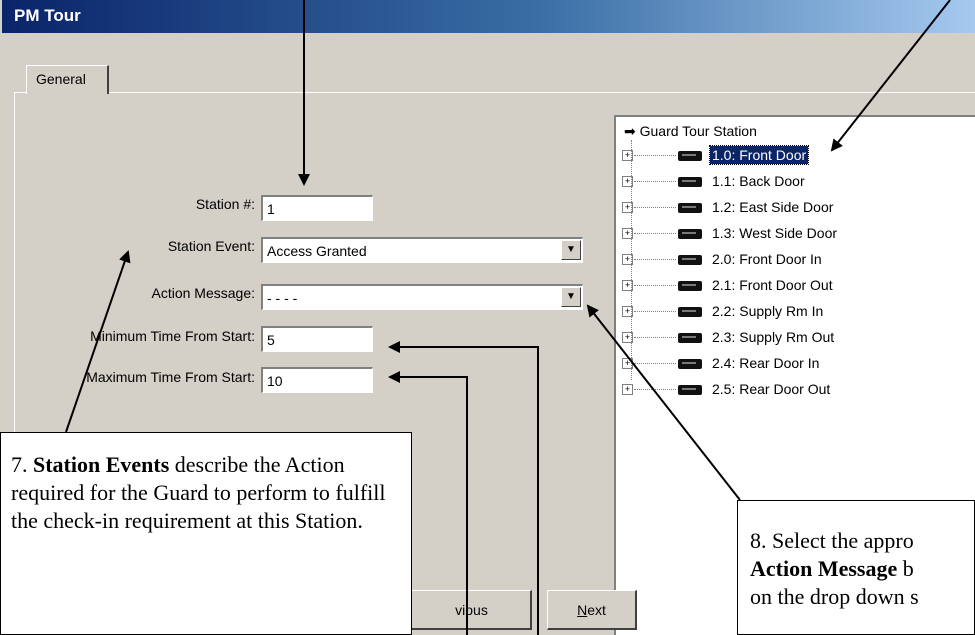 This screenshot has height=635, width=975. What do you see at coordinates (663, 402) in the screenshot?
I see `arrow-to-action-message` at bounding box center [663, 402].